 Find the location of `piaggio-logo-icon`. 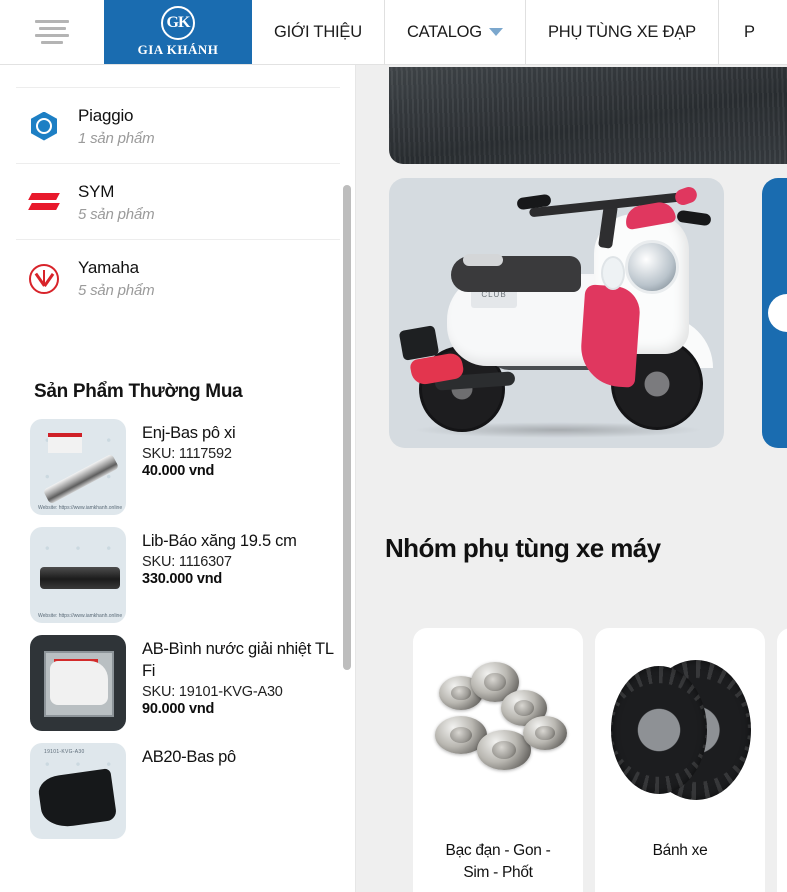

piaggio-logo-icon is located at coordinates (44, 127).